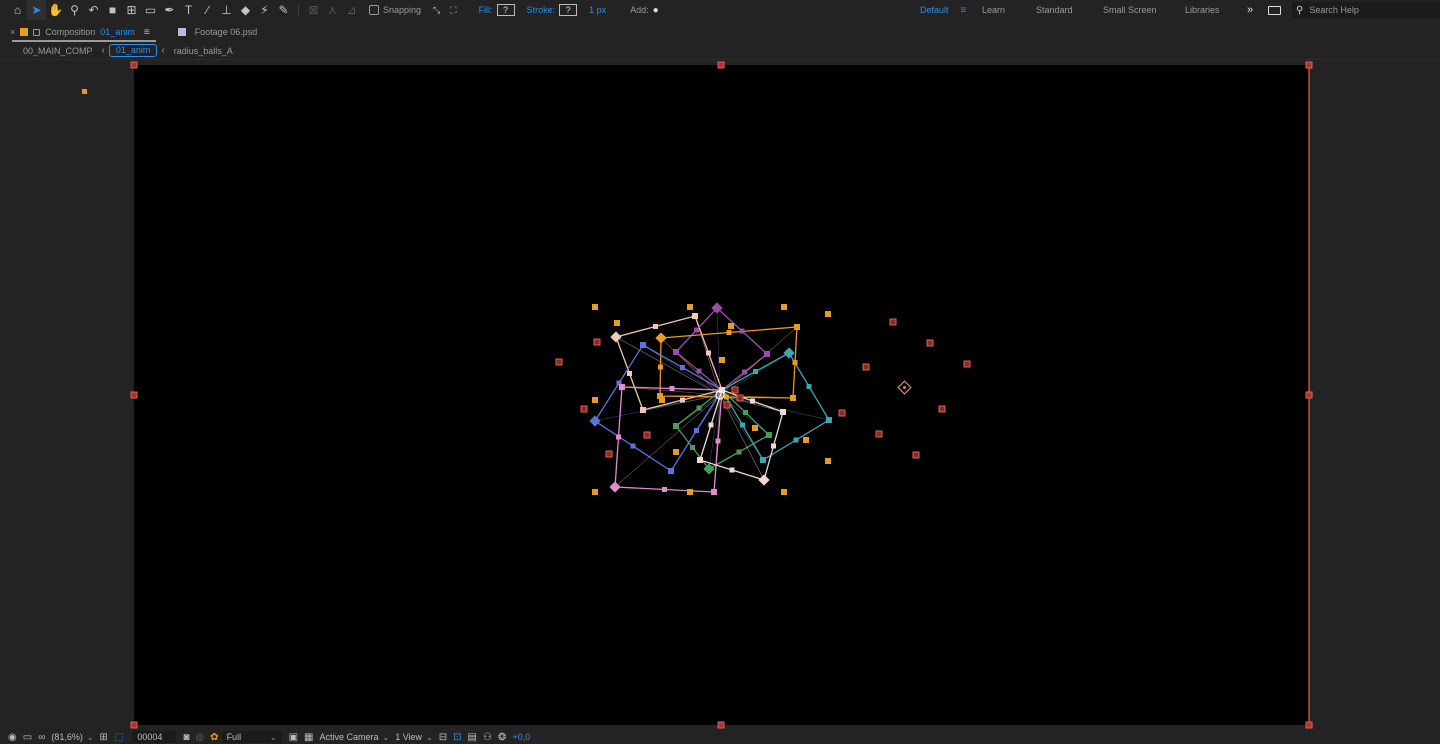 The width and height of the screenshot is (1440, 744). I want to click on stroke-width-value: 1 px, so click(597, 10).